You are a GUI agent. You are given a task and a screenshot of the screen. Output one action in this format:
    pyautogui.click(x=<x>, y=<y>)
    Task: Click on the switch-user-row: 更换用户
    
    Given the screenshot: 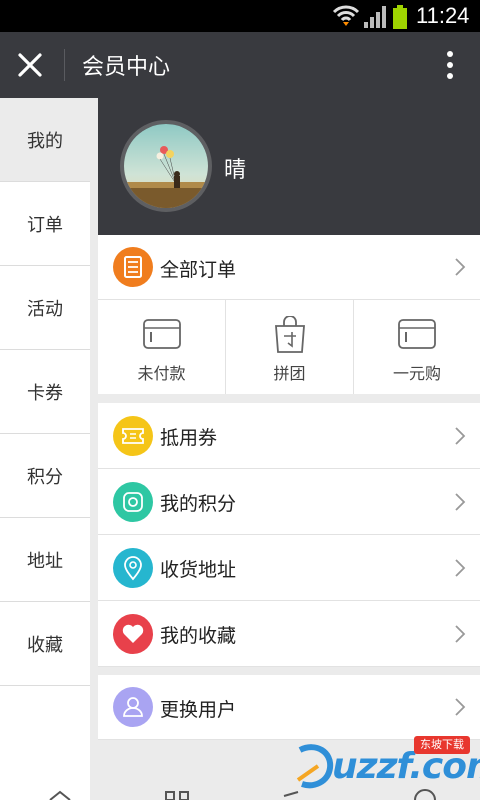 What is the action you would take?
    pyautogui.click(x=289, y=707)
    